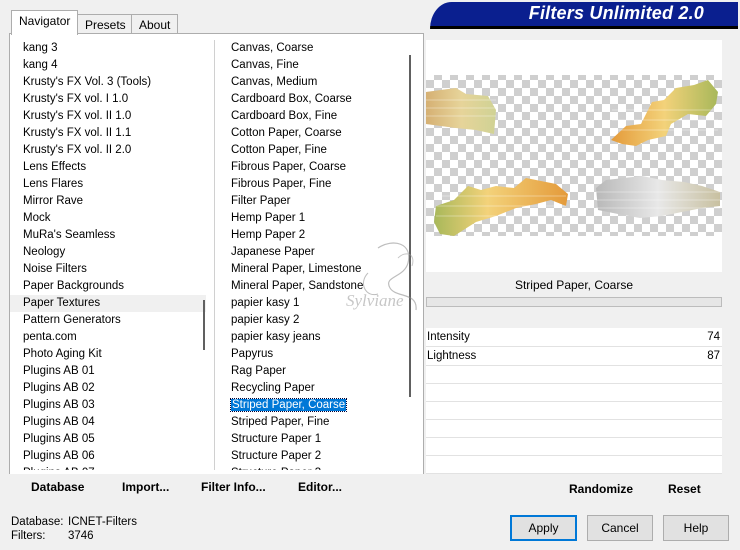 Image resolution: width=740 pixels, height=550 pixels. What do you see at coordinates (316, 48) in the screenshot?
I see `list-item: Canvas, Coarse` at bounding box center [316, 48].